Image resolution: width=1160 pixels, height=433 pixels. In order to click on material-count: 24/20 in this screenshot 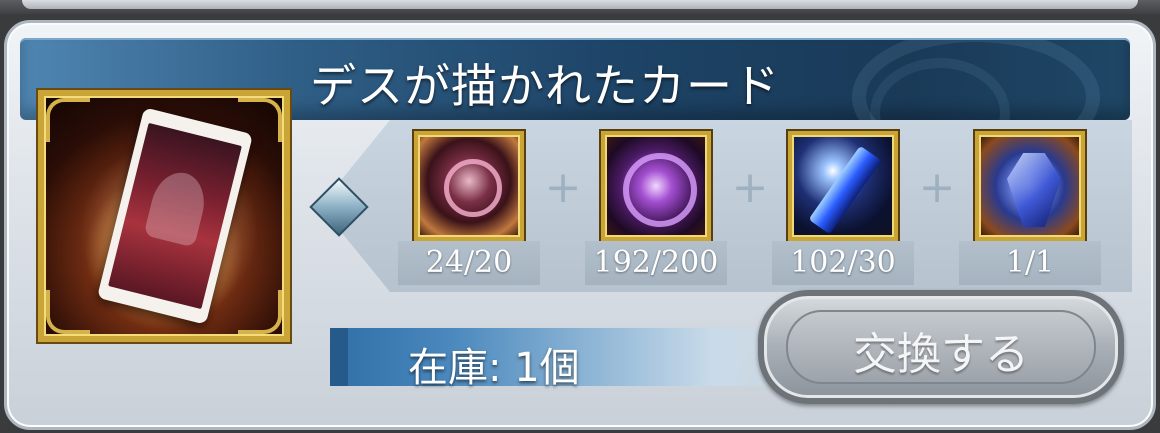, I will do `click(469, 263)`.